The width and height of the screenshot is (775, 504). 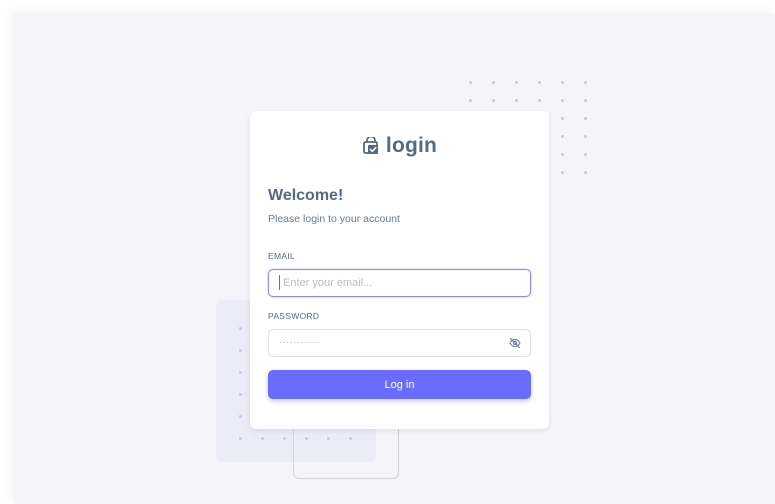 What do you see at coordinates (306, 195) in the screenshot?
I see `welcome-heading: Welcome!` at bounding box center [306, 195].